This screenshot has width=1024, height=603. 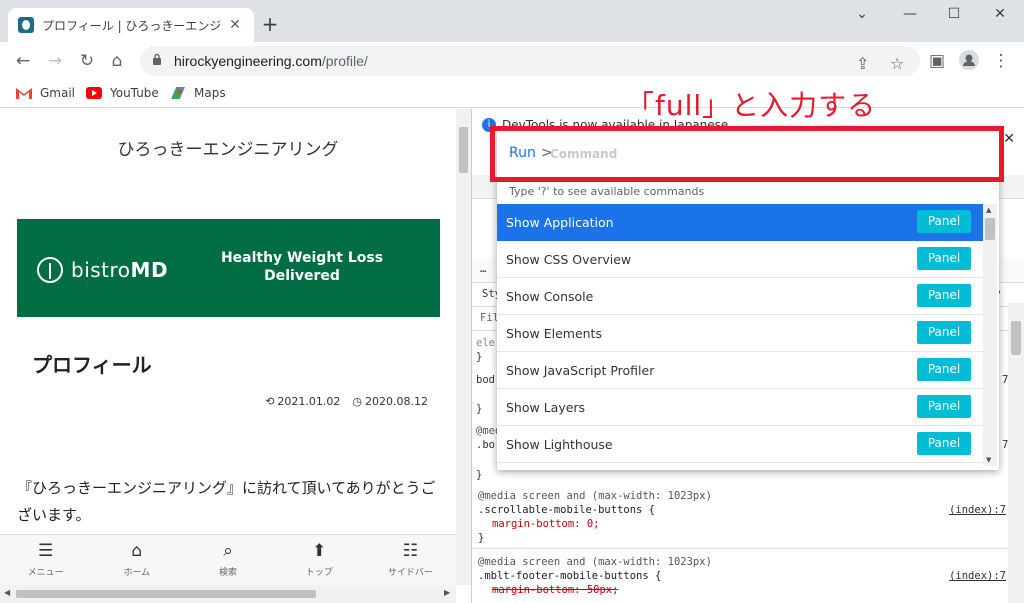 What do you see at coordinates (937, 61) in the screenshot?
I see `side-panel-icon: ▣` at bounding box center [937, 61].